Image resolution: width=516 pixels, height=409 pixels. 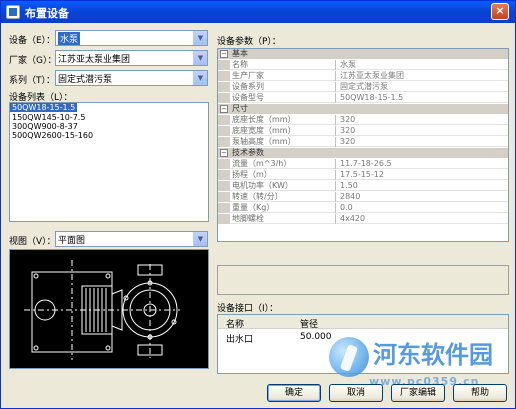 What do you see at coordinates (480, 393) in the screenshot?
I see `help-button: 帮助` at bounding box center [480, 393].